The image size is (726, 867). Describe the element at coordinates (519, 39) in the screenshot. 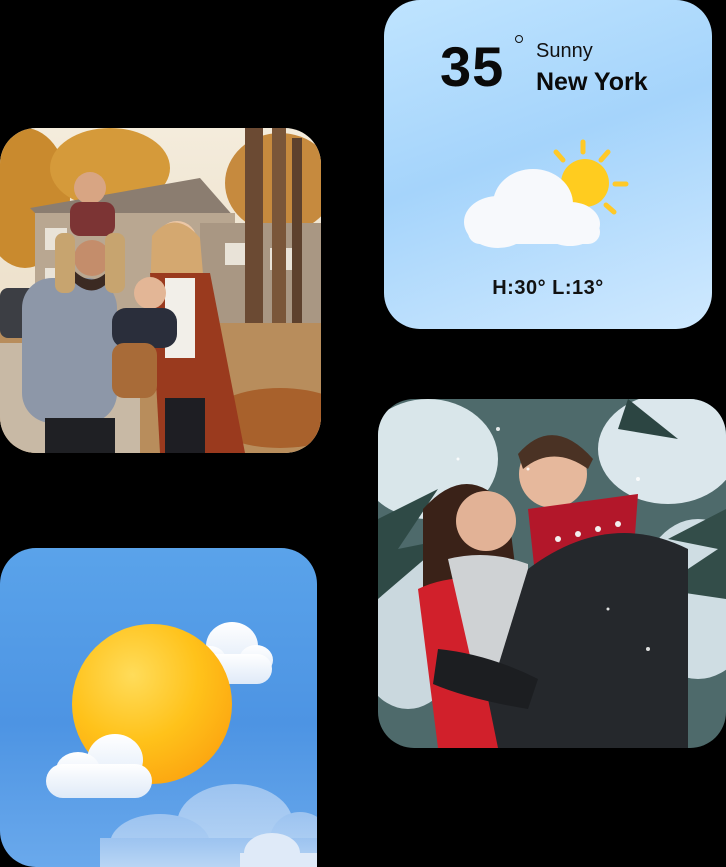

I see `degree-symbol` at that location.